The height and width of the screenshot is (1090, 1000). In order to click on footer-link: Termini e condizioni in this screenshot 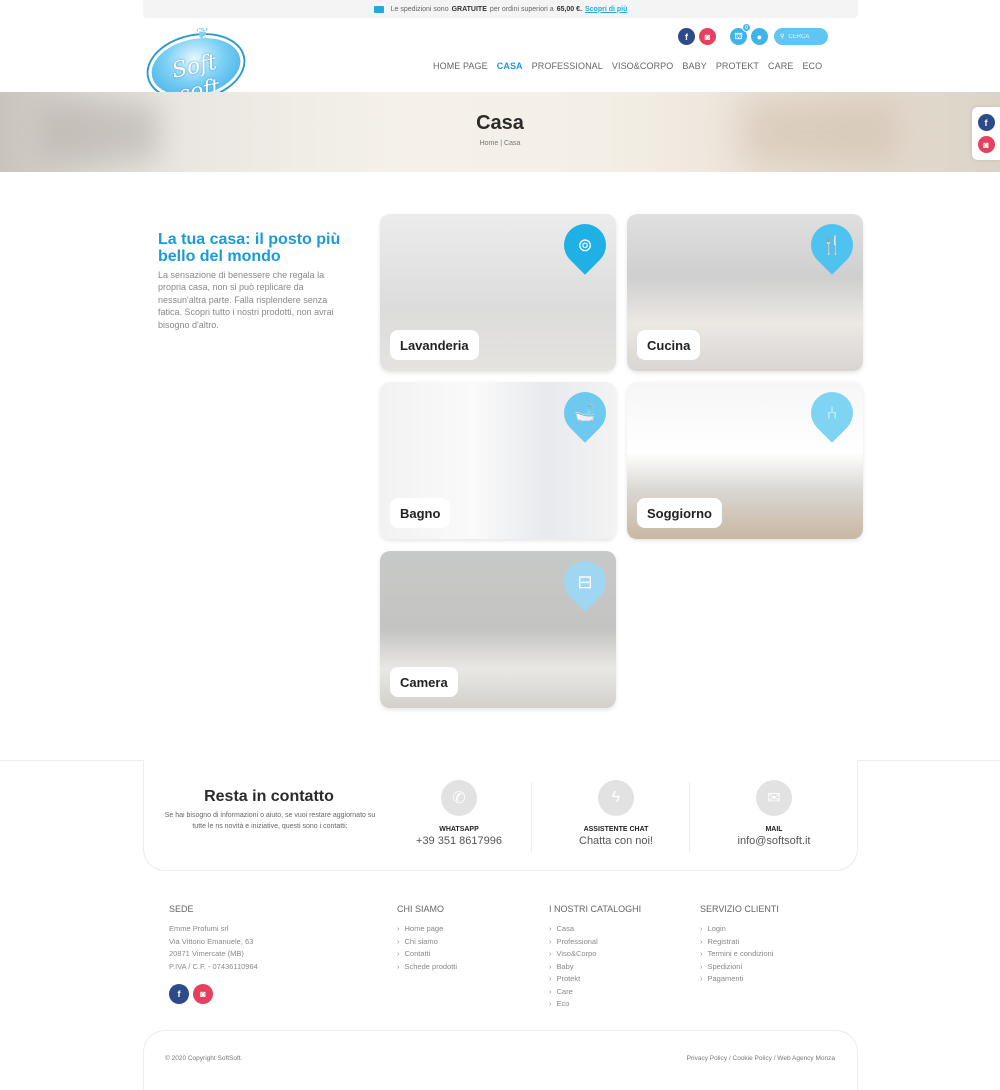, I will do `click(739, 954)`.